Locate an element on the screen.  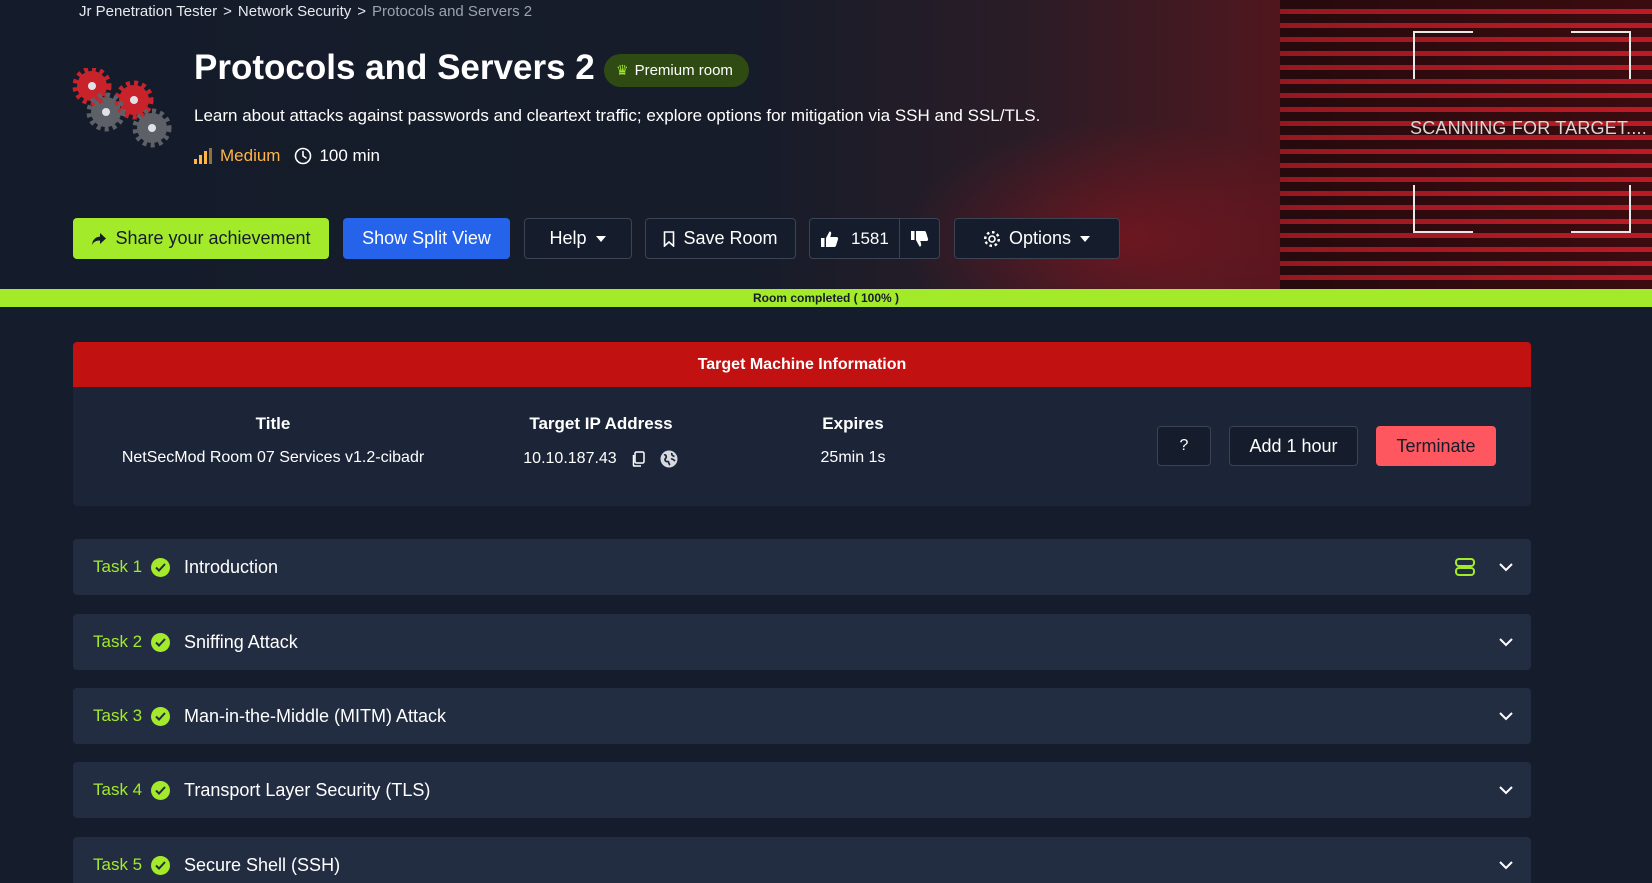
thumbs-down-icon is located at coordinates (920, 238).